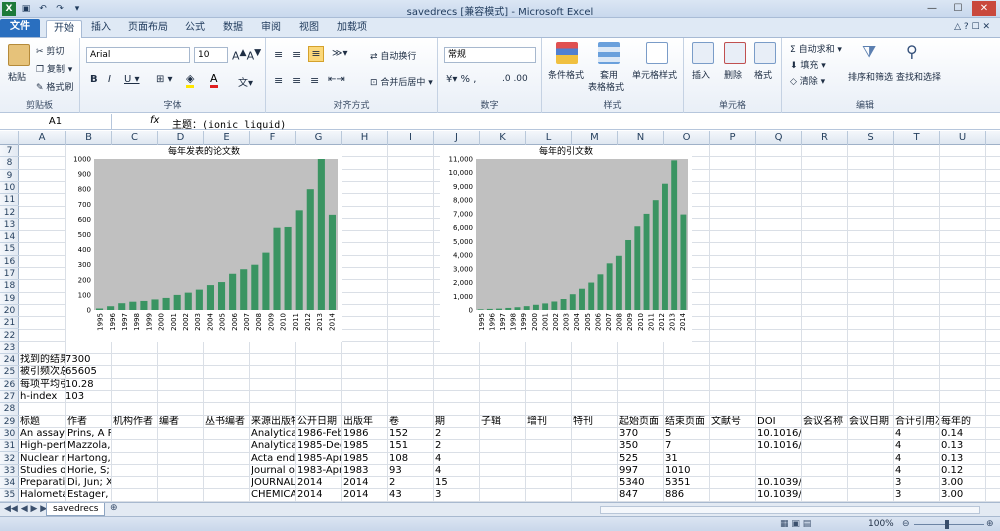  I want to click on table-cell: 1986-Feb-, so click(319, 434).